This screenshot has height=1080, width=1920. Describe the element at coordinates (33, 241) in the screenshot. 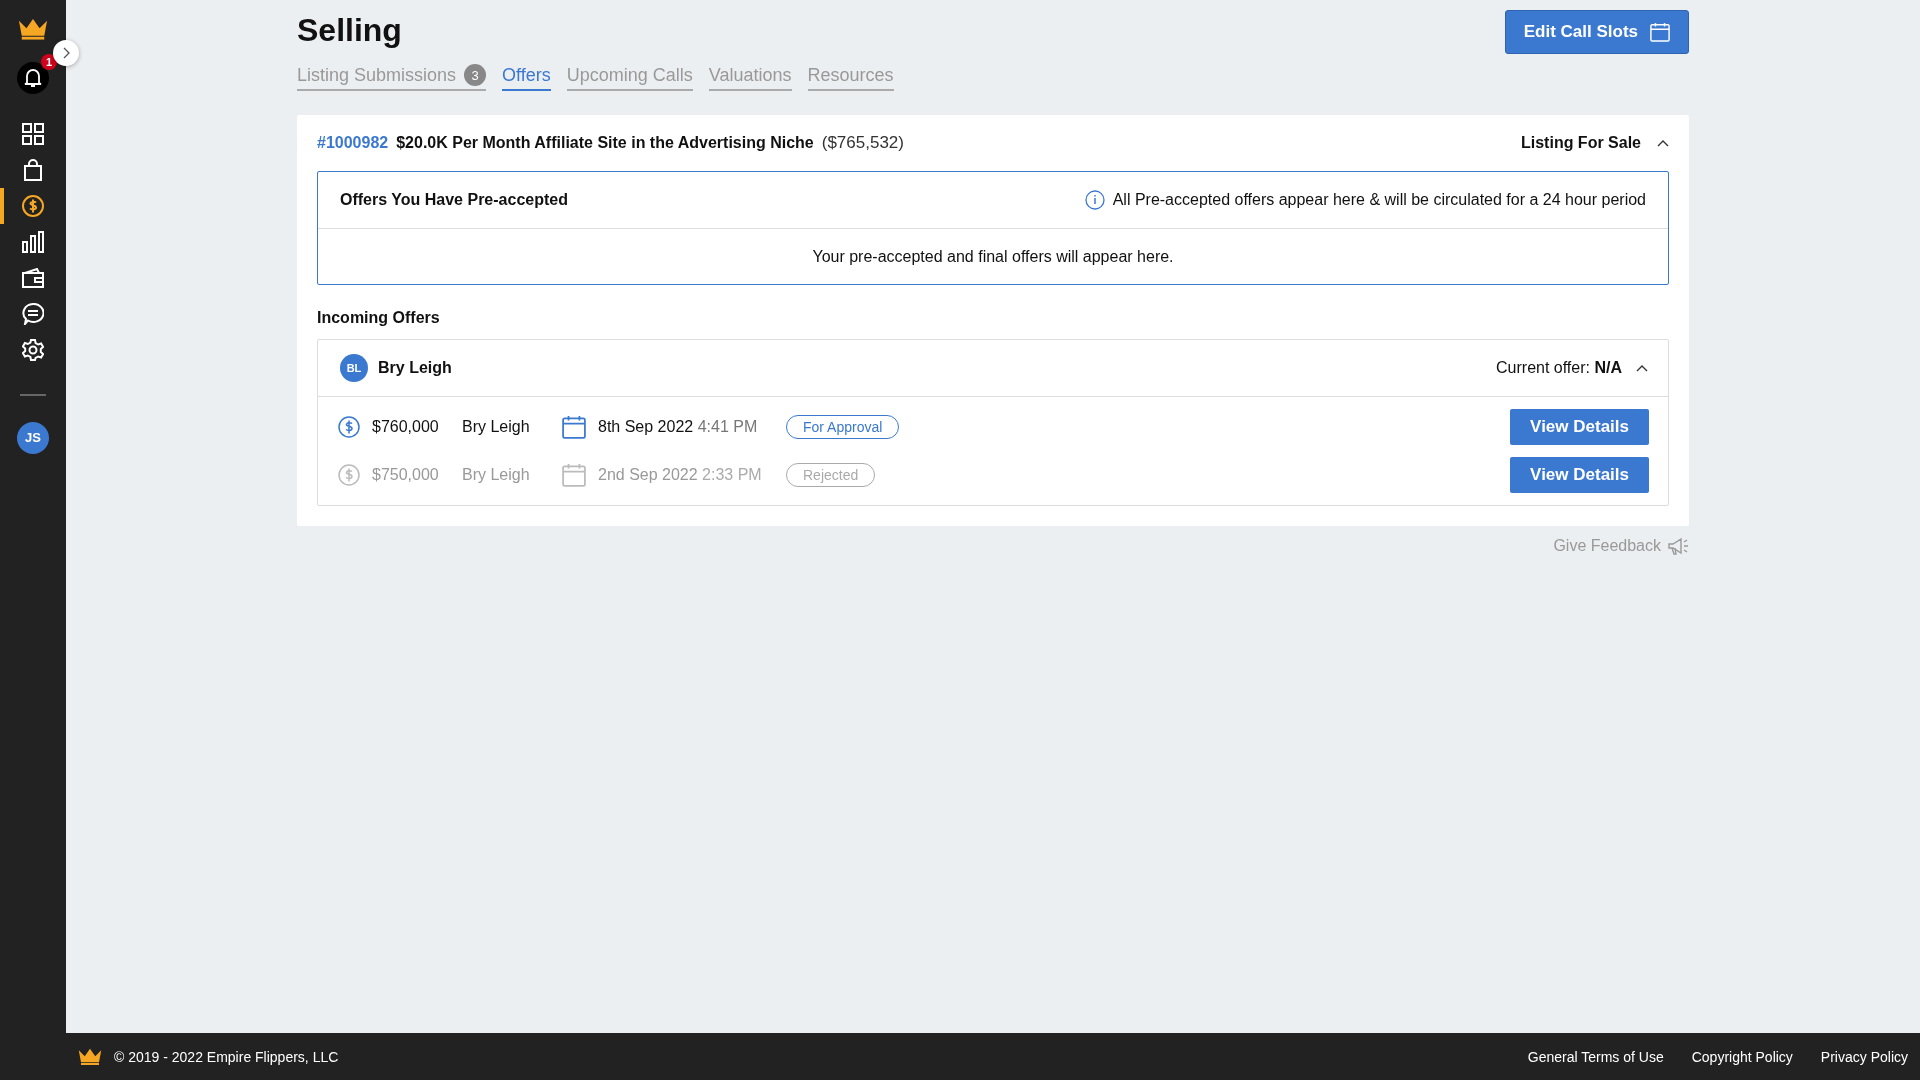

I see `bar-chart-icon` at that location.